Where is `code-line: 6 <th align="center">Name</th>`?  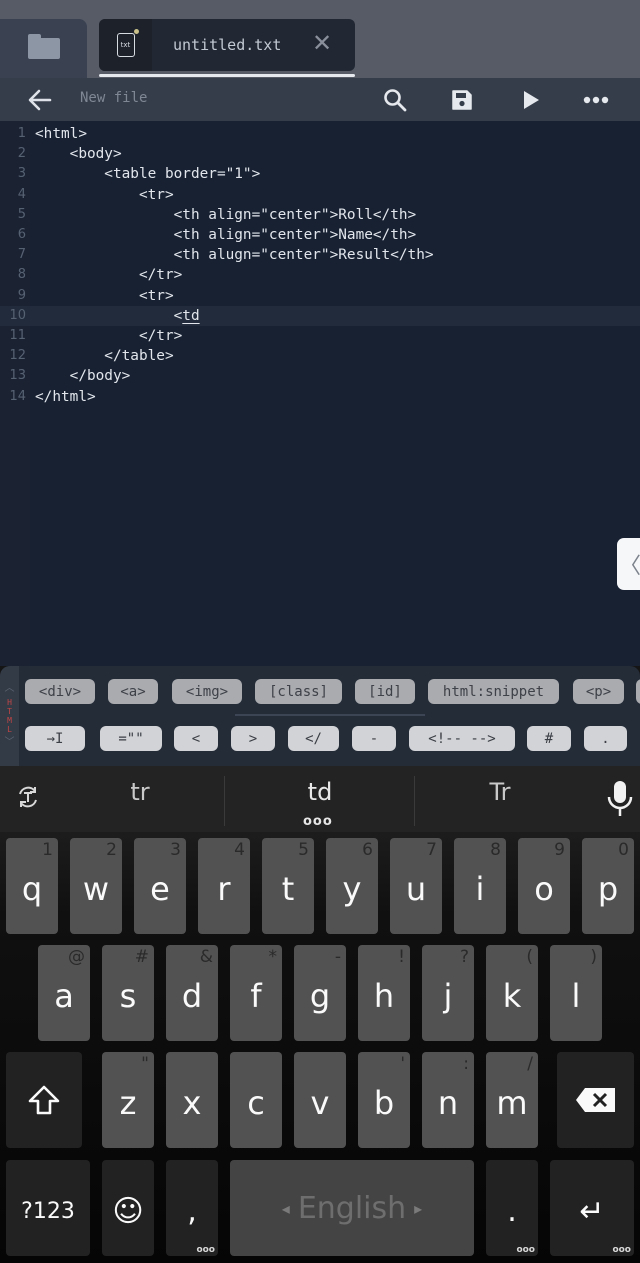
code-line: 6 <th align="center">Name</th> is located at coordinates (320, 235).